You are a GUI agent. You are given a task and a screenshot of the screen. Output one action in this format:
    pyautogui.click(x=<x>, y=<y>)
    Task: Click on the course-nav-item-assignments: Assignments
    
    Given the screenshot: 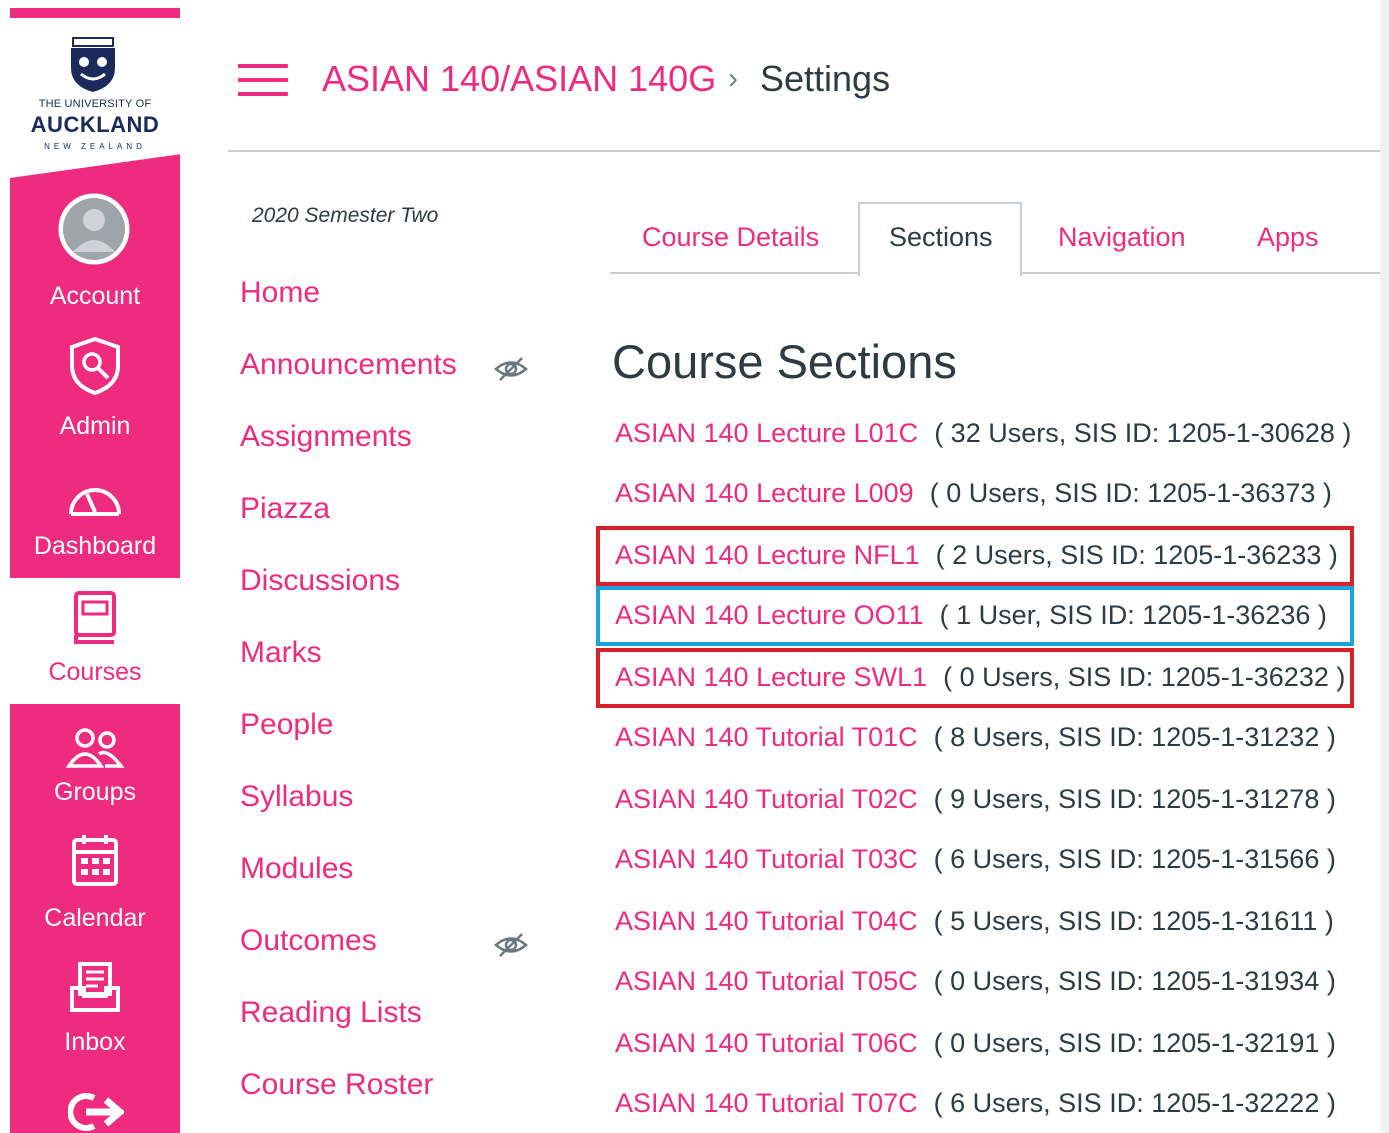 What is the action you would take?
    pyautogui.click(x=326, y=437)
    